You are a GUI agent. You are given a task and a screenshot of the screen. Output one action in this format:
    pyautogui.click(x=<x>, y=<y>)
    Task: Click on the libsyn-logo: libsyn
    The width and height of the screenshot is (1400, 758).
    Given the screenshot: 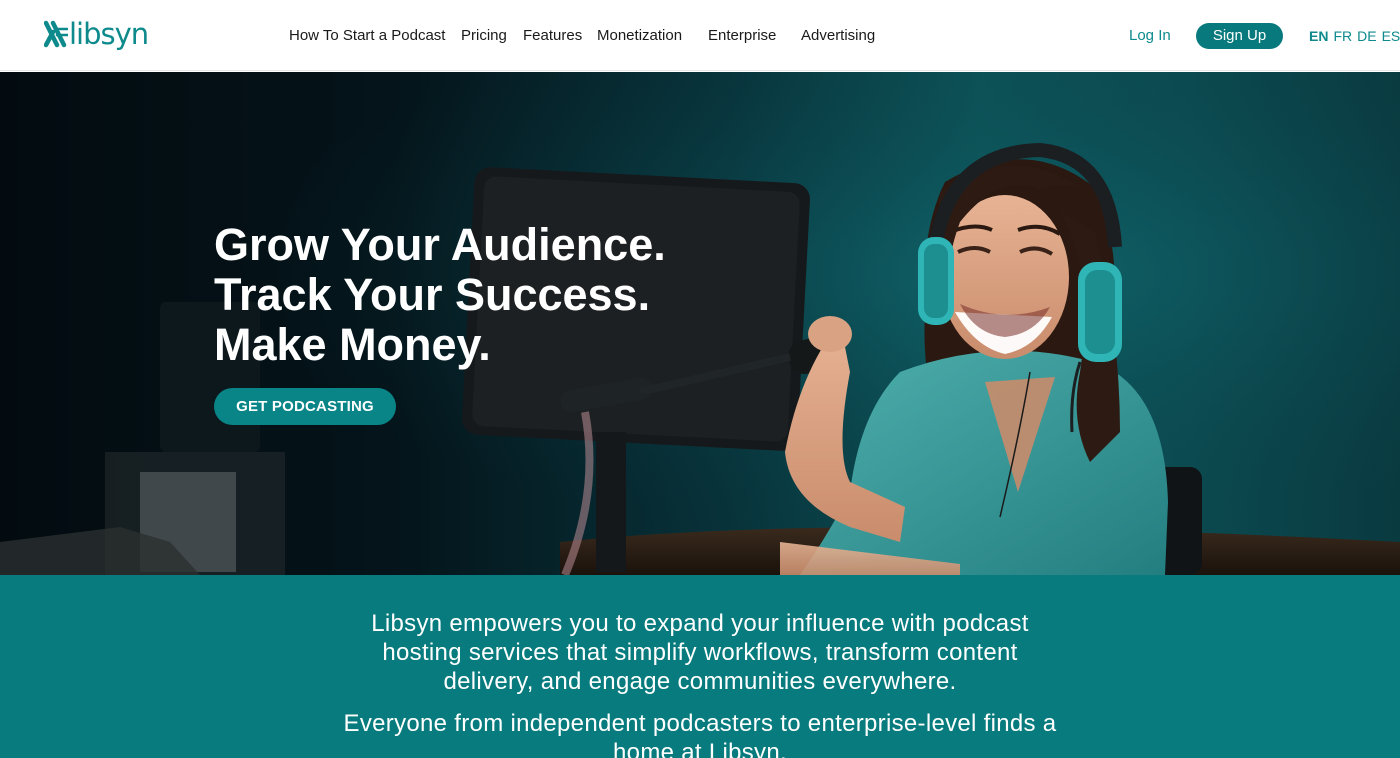 What is the action you would take?
    pyautogui.click(x=96, y=33)
    